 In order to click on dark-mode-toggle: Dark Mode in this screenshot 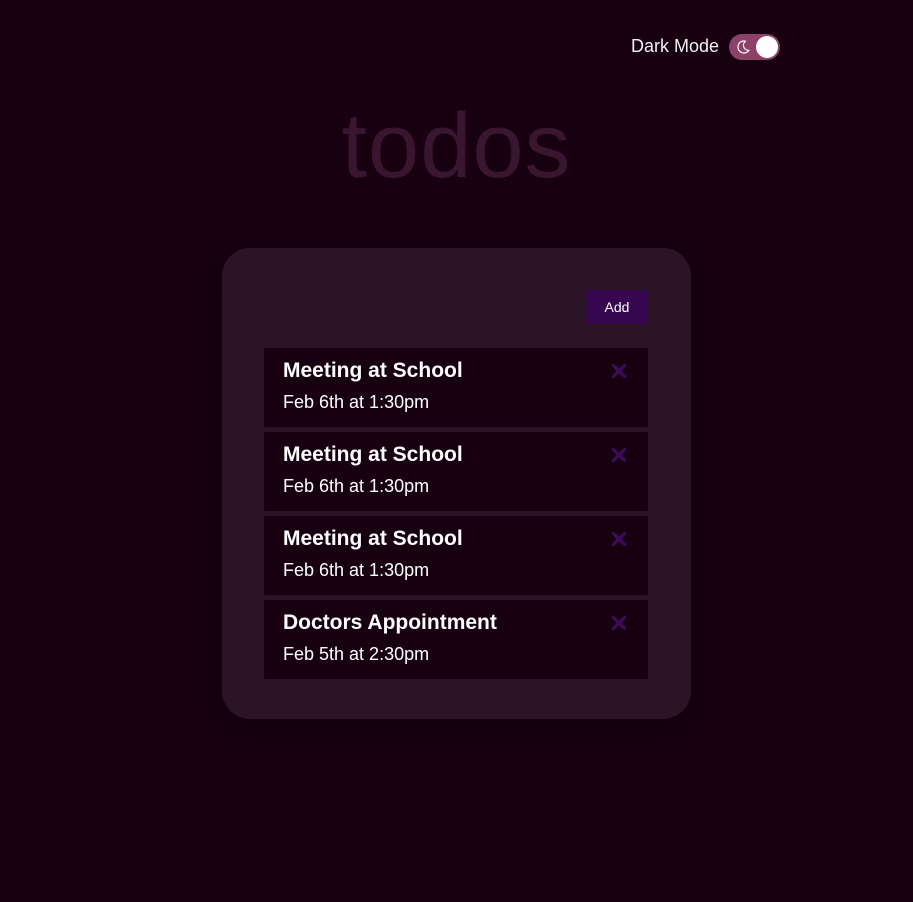, I will do `click(706, 46)`.